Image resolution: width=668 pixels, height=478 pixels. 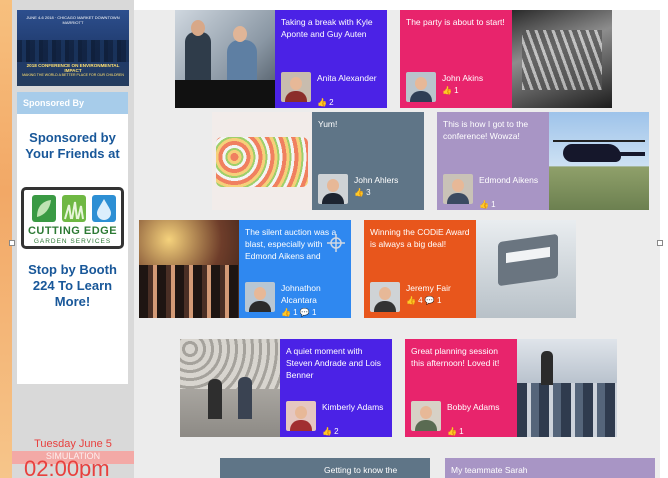 What do you see at coordinates (72, 231) in the screenshot?
I see `logo-name: CUTTING EDGE` at bounding box center [72, 231].